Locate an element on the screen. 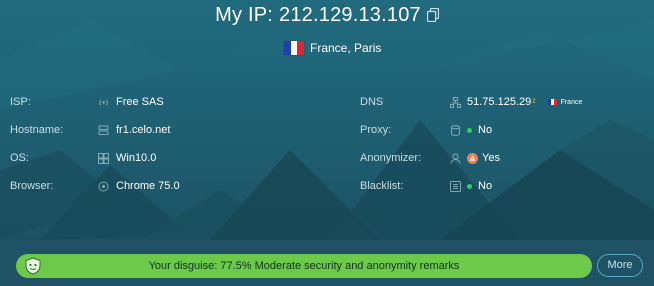  proxy-value-group: No is located at coordinates (479, 130).